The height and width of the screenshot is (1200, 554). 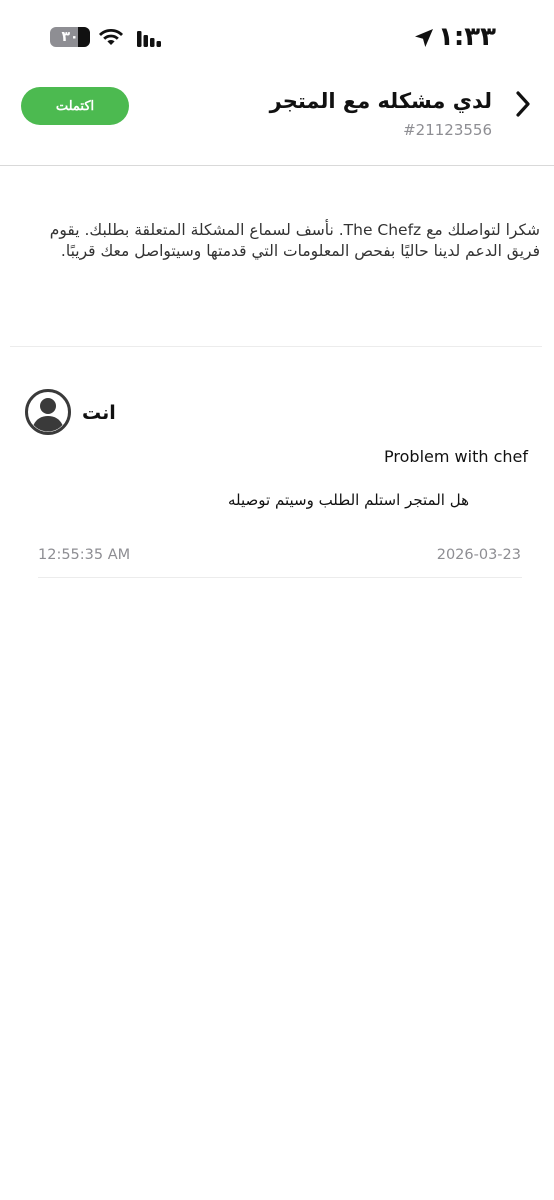 I want to click on wifi-icon, so click(x=111, y=37).